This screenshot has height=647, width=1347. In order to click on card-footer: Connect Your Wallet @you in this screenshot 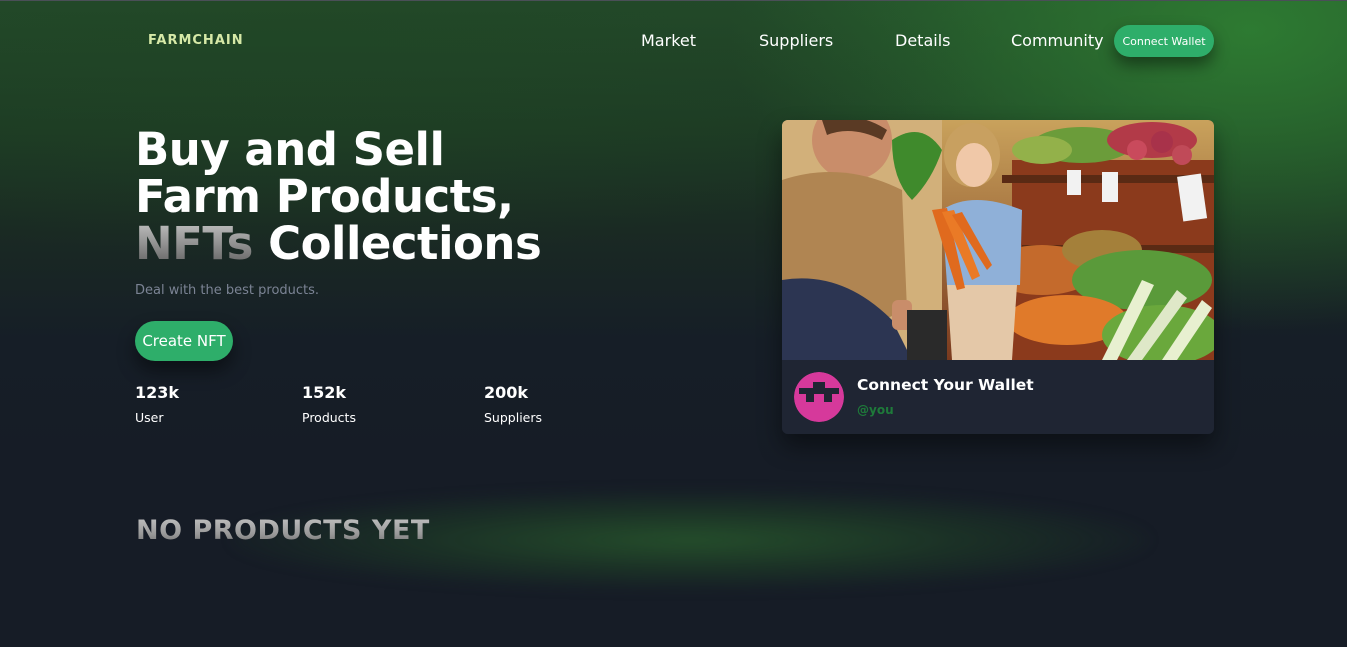, I will do `click(998, 397)`.